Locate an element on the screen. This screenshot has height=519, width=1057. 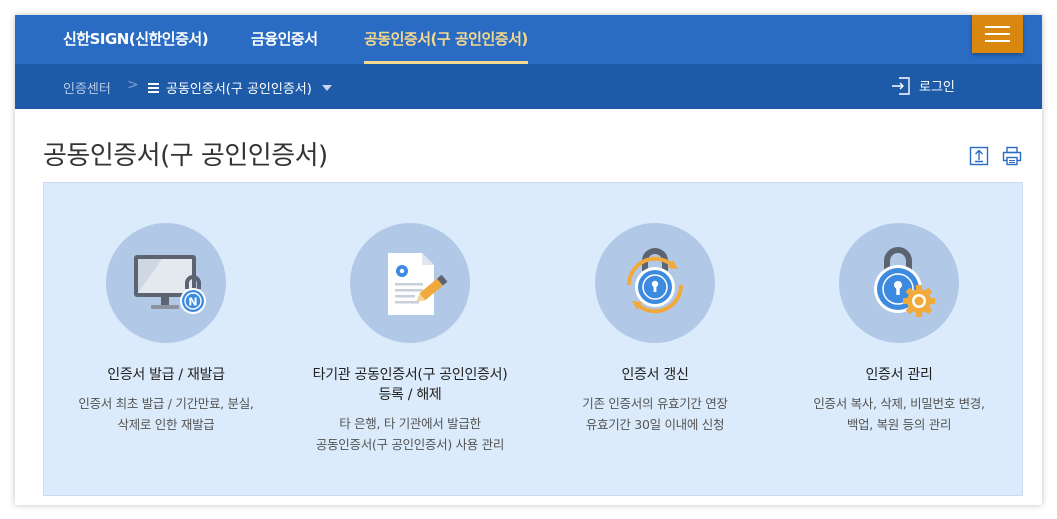
lock-gear-icon is located at coordinates (904, 282).